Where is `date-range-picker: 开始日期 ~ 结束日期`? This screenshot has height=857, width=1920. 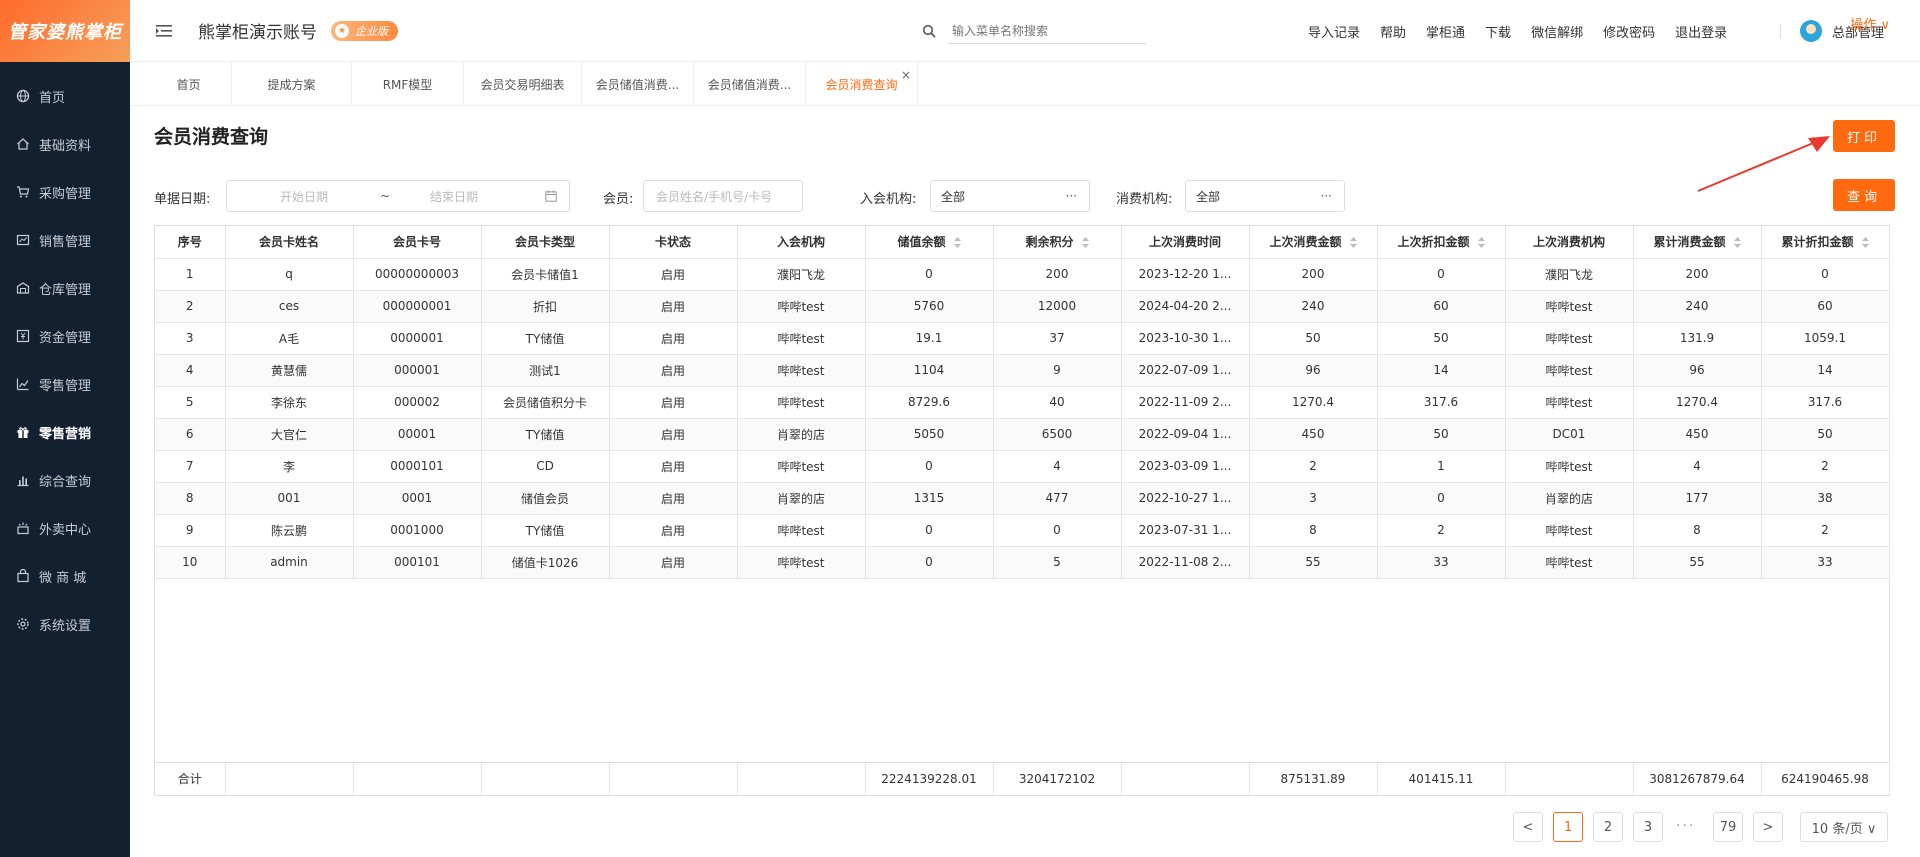 date-range-picker: 开始日期 ~ 结束日期 is located at coordinates (398, 196).